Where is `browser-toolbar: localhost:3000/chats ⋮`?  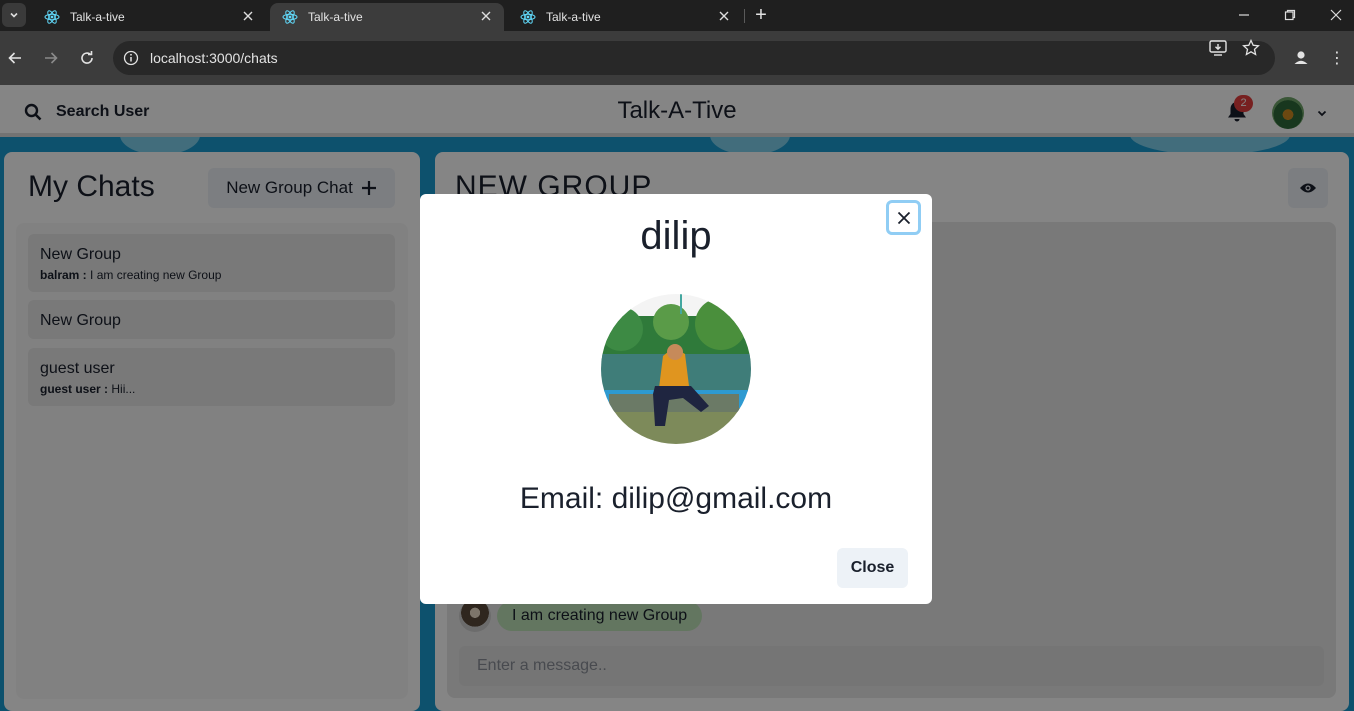 browser-toolbar: localhost:3000/chats ⋮ is located at coordinates (677, 58).